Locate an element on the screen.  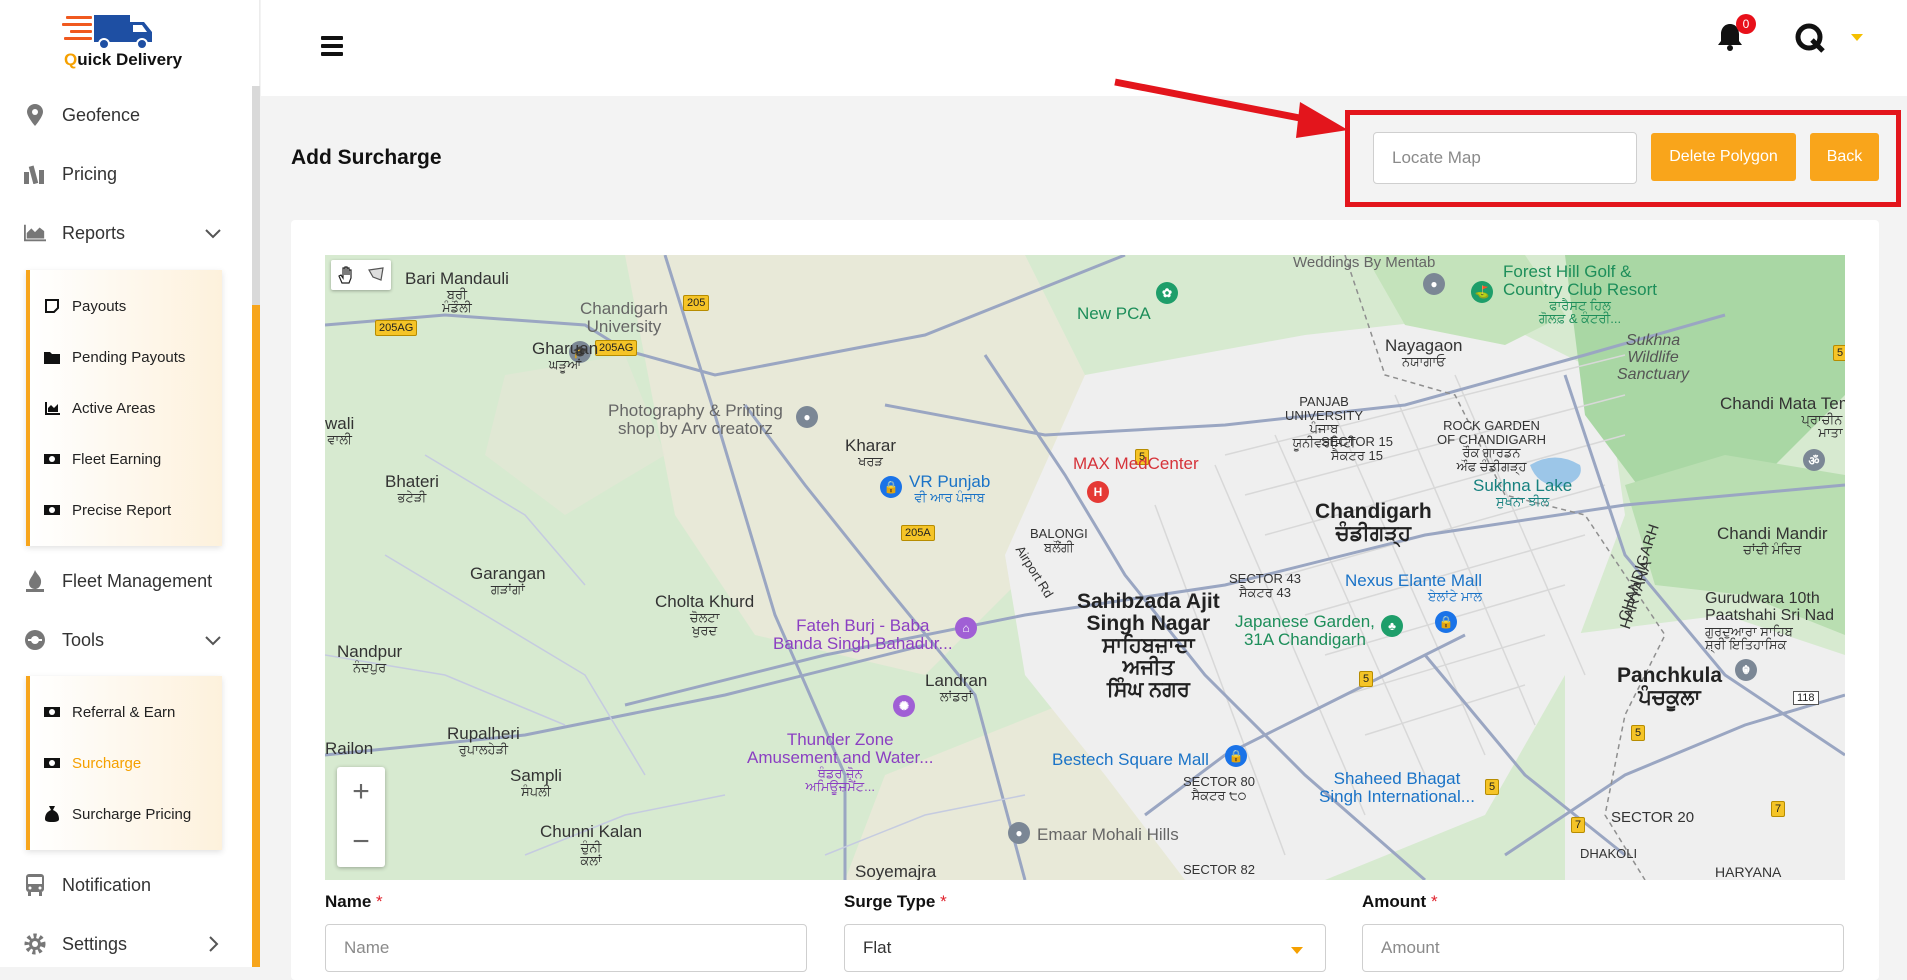
nav-reports: Reports is located at coordinates (125, 233).